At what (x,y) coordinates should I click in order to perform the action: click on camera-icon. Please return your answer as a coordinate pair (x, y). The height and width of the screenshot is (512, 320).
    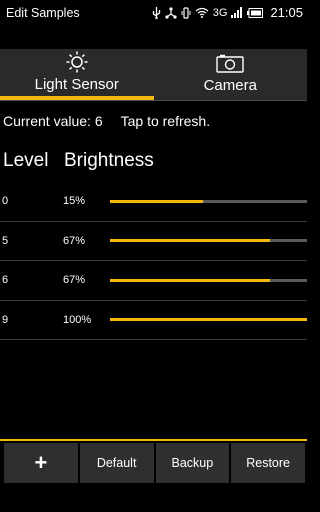
    Looking at the image, I should click on (230, 63).